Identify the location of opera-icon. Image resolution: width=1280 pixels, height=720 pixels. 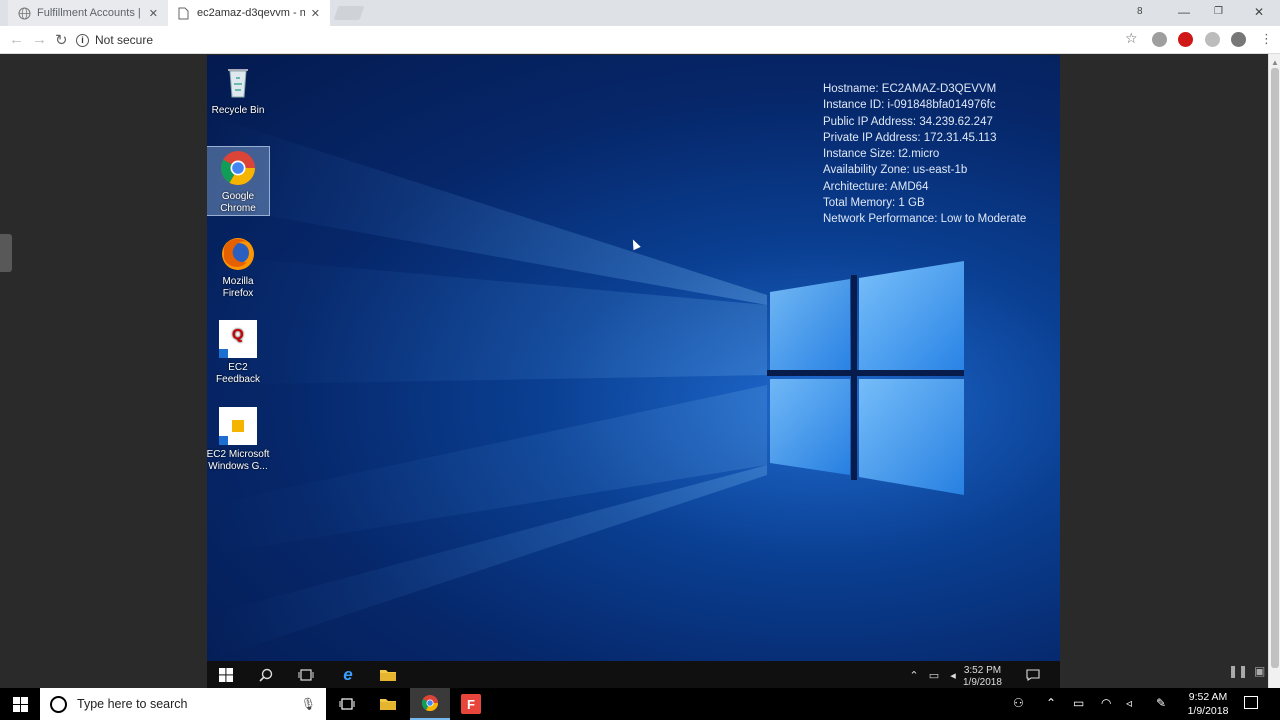
(1185, 39).